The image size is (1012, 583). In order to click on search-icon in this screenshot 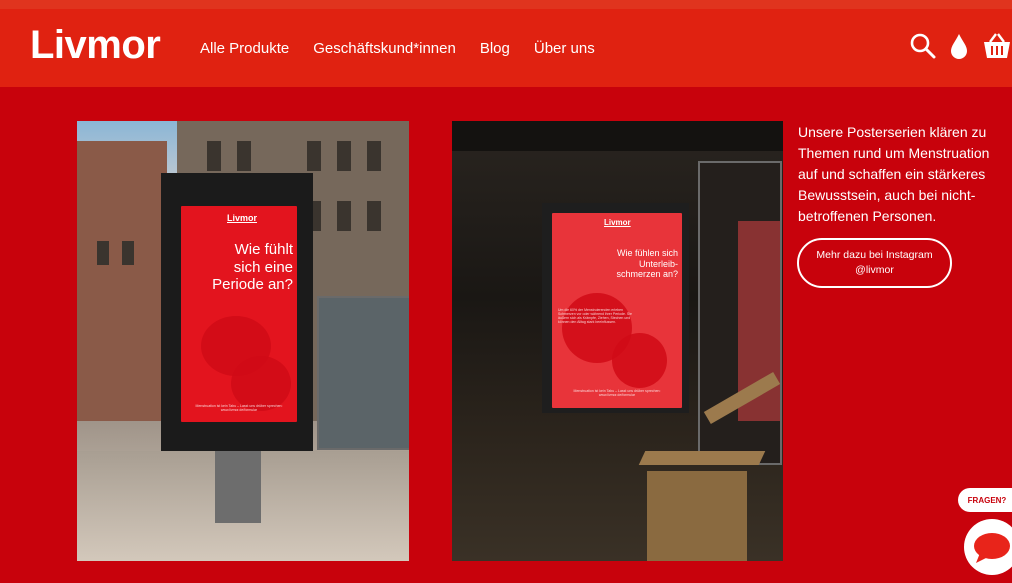, I will do `click(923, 48)`.